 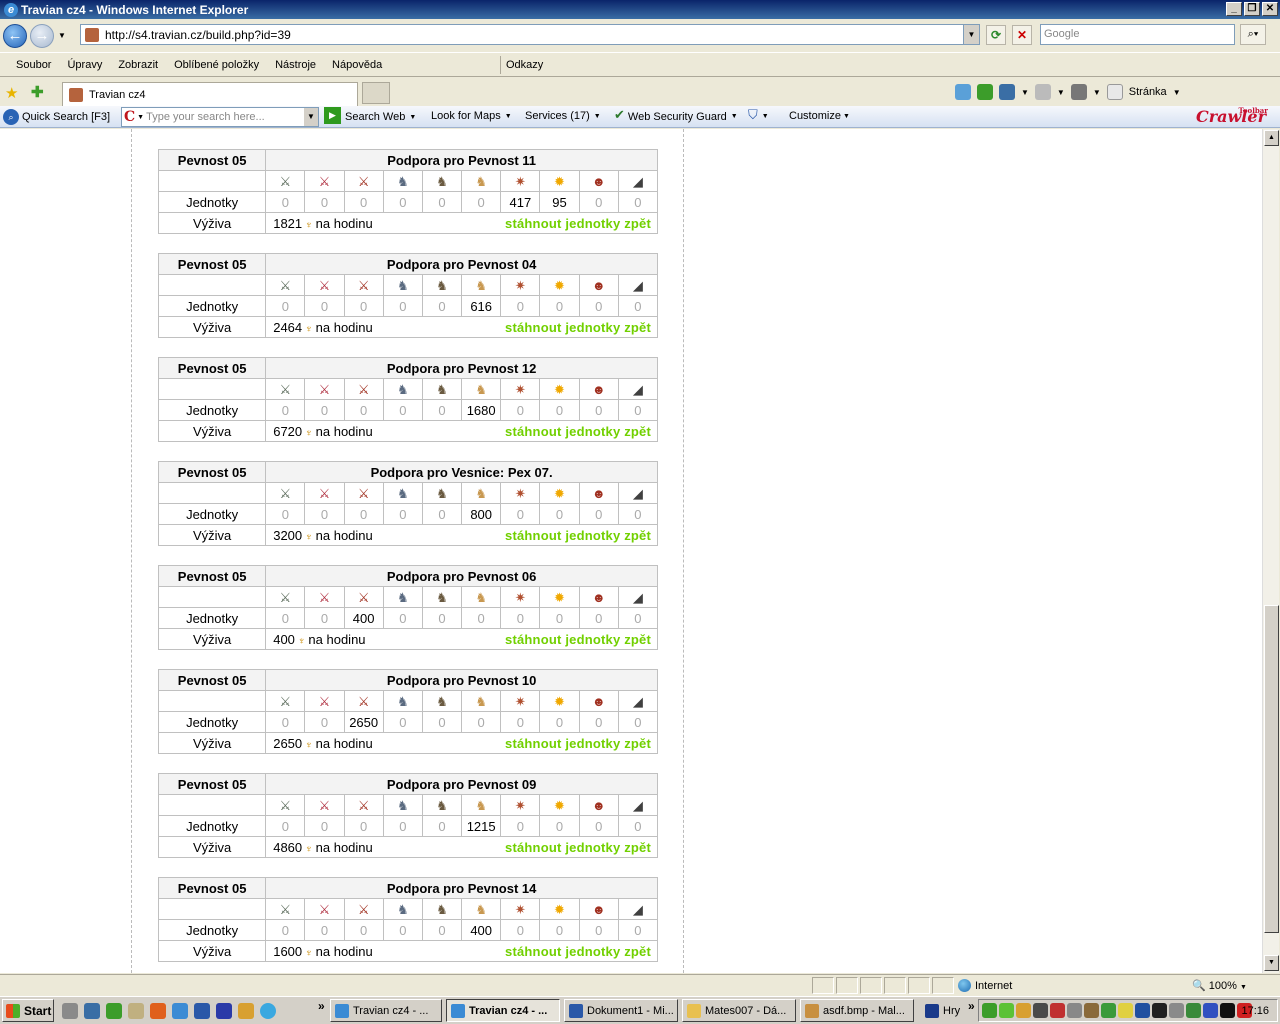 I want to click on quicklaunch-msn-icon, so click(x=136, y=1011).